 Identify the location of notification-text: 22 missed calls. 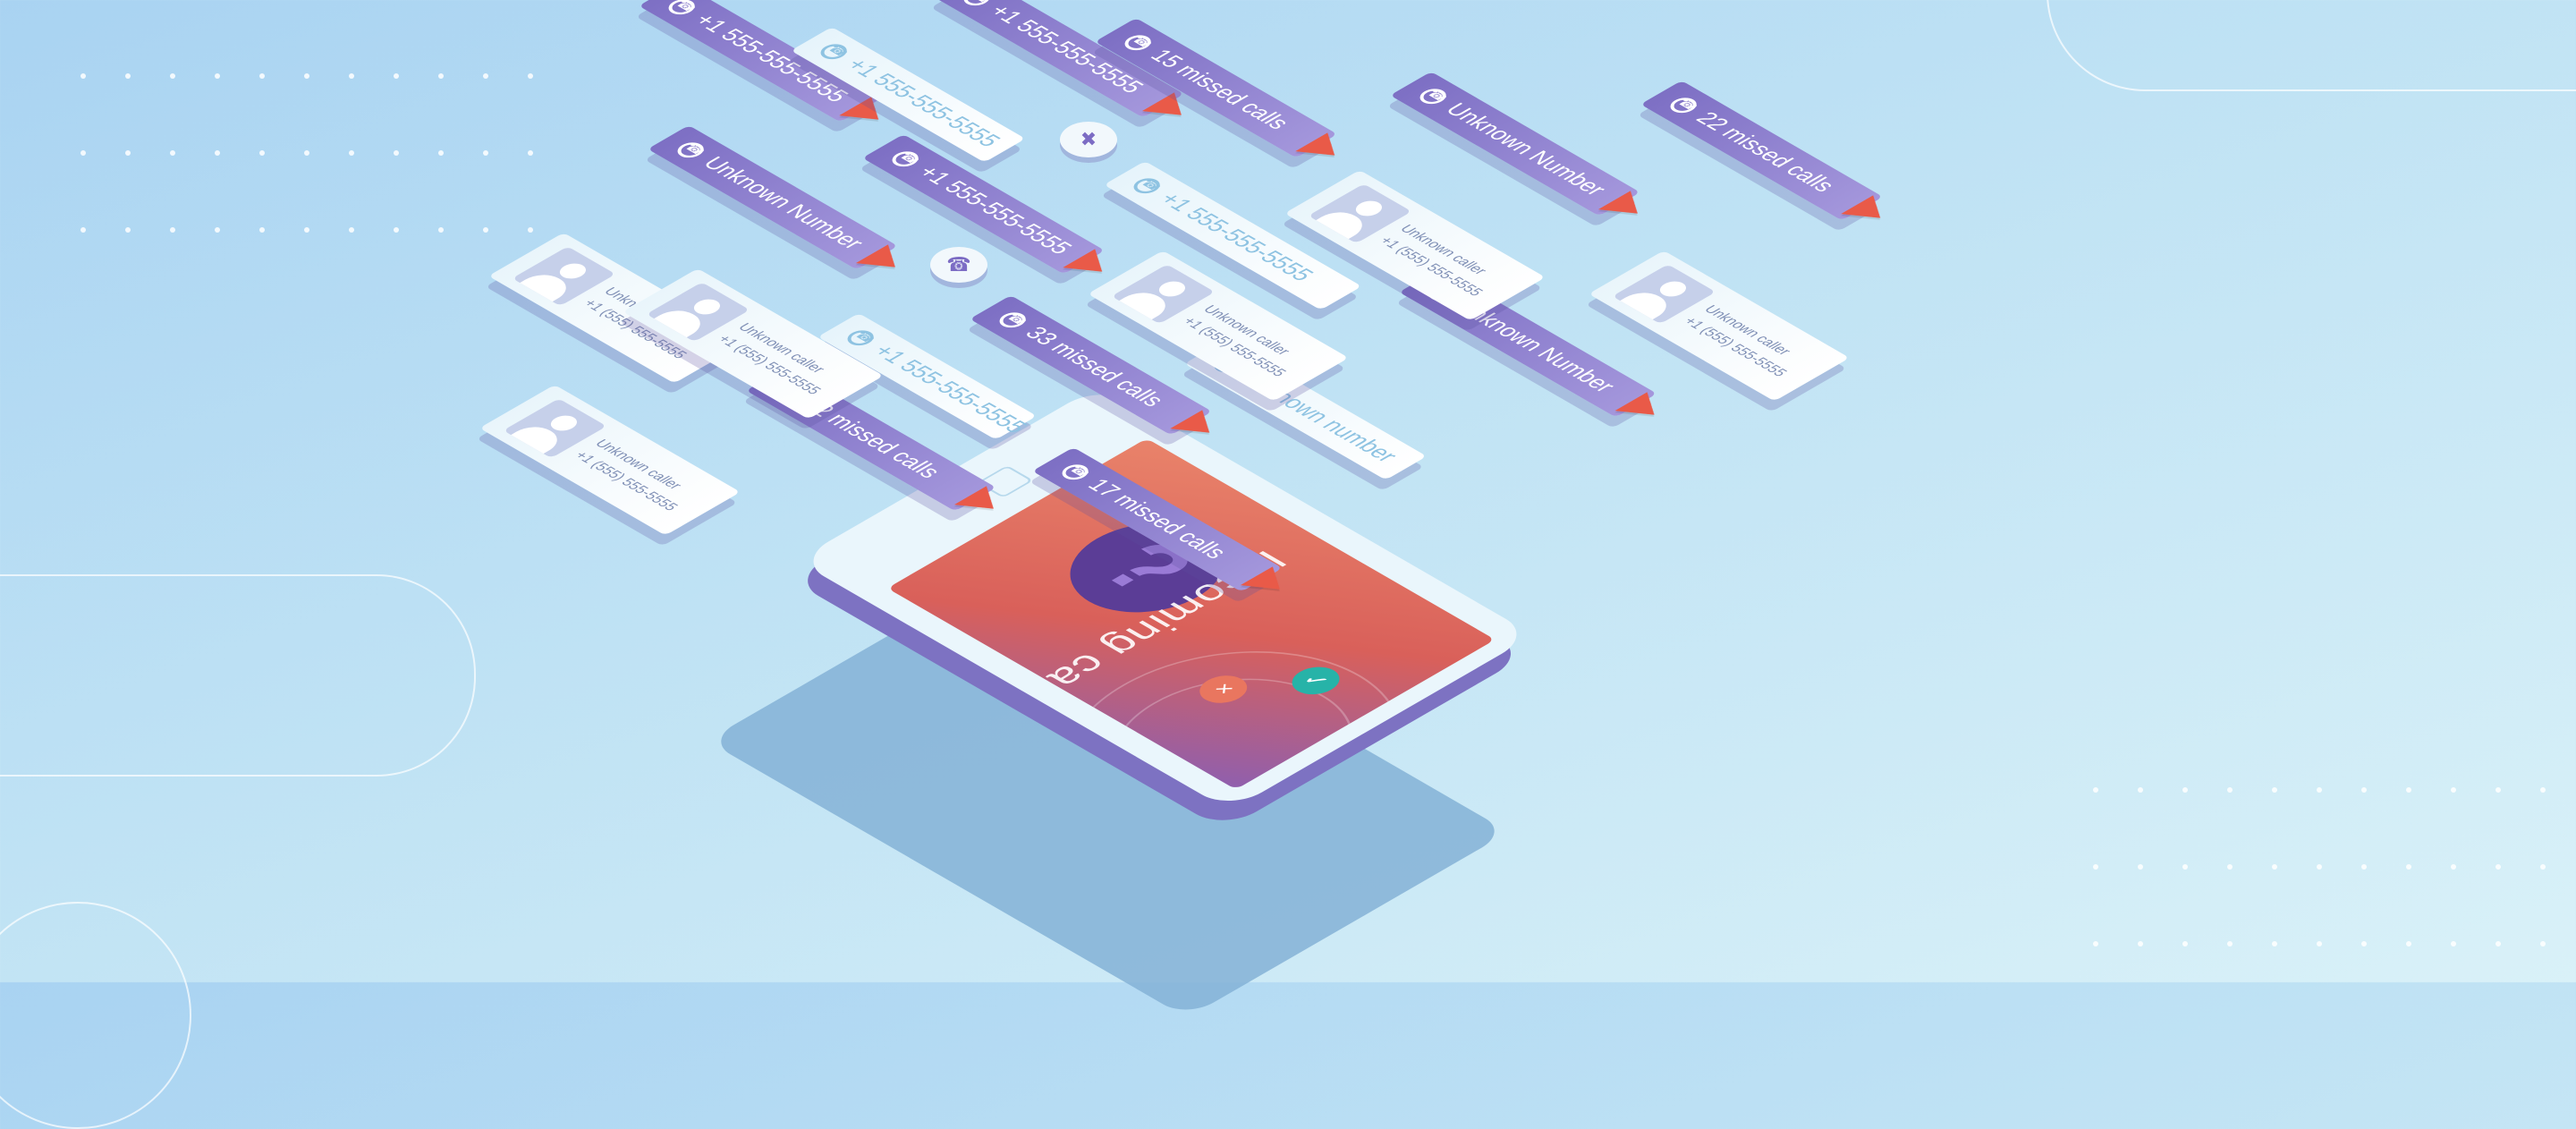
(1766, 152).